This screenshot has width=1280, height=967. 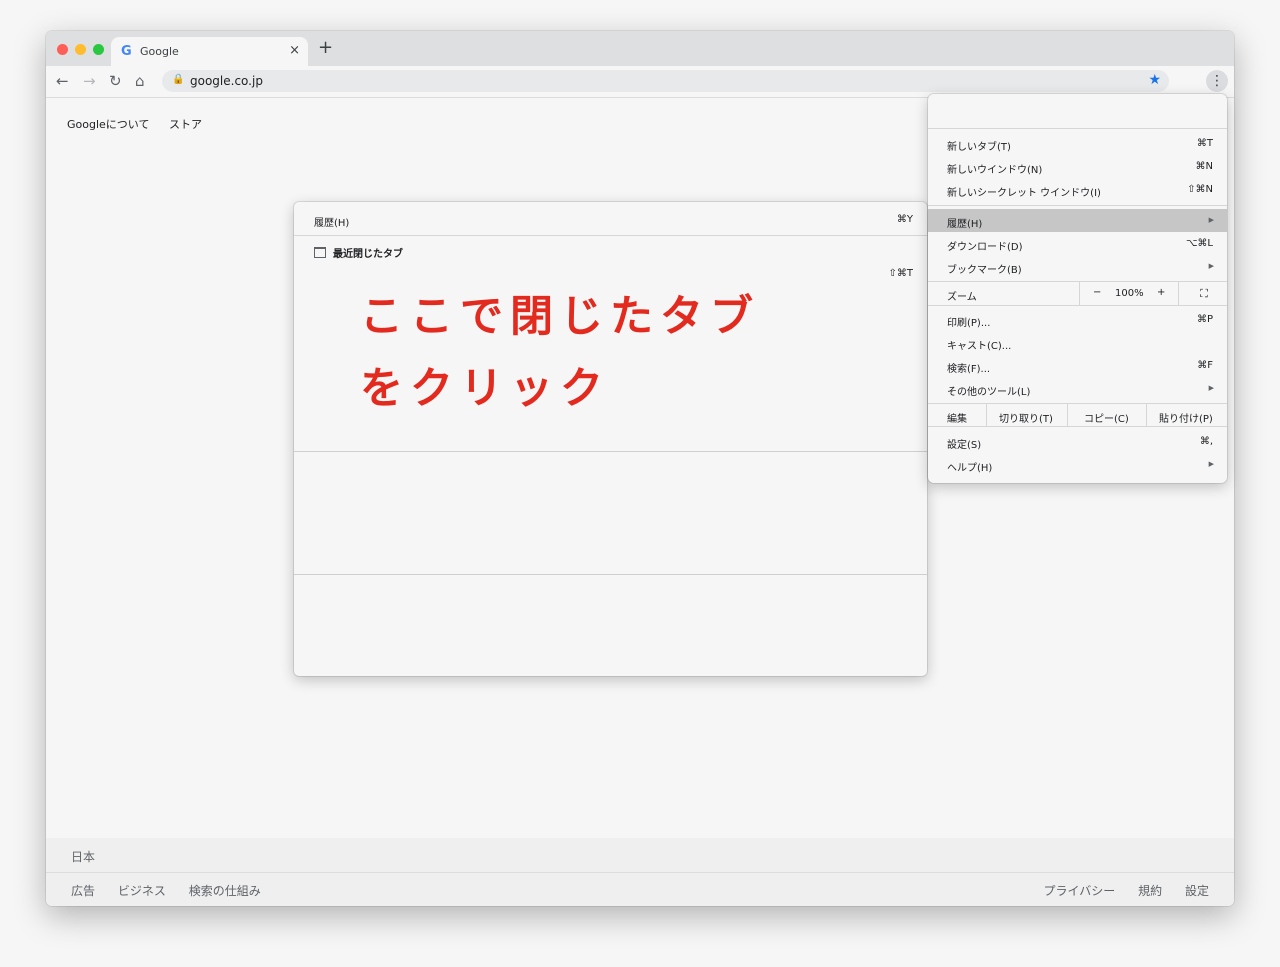 What do you see at coordinates (126, 51) in the screenshot?
I see `google-favicon-icon: G` at bounding box center [126, 51].